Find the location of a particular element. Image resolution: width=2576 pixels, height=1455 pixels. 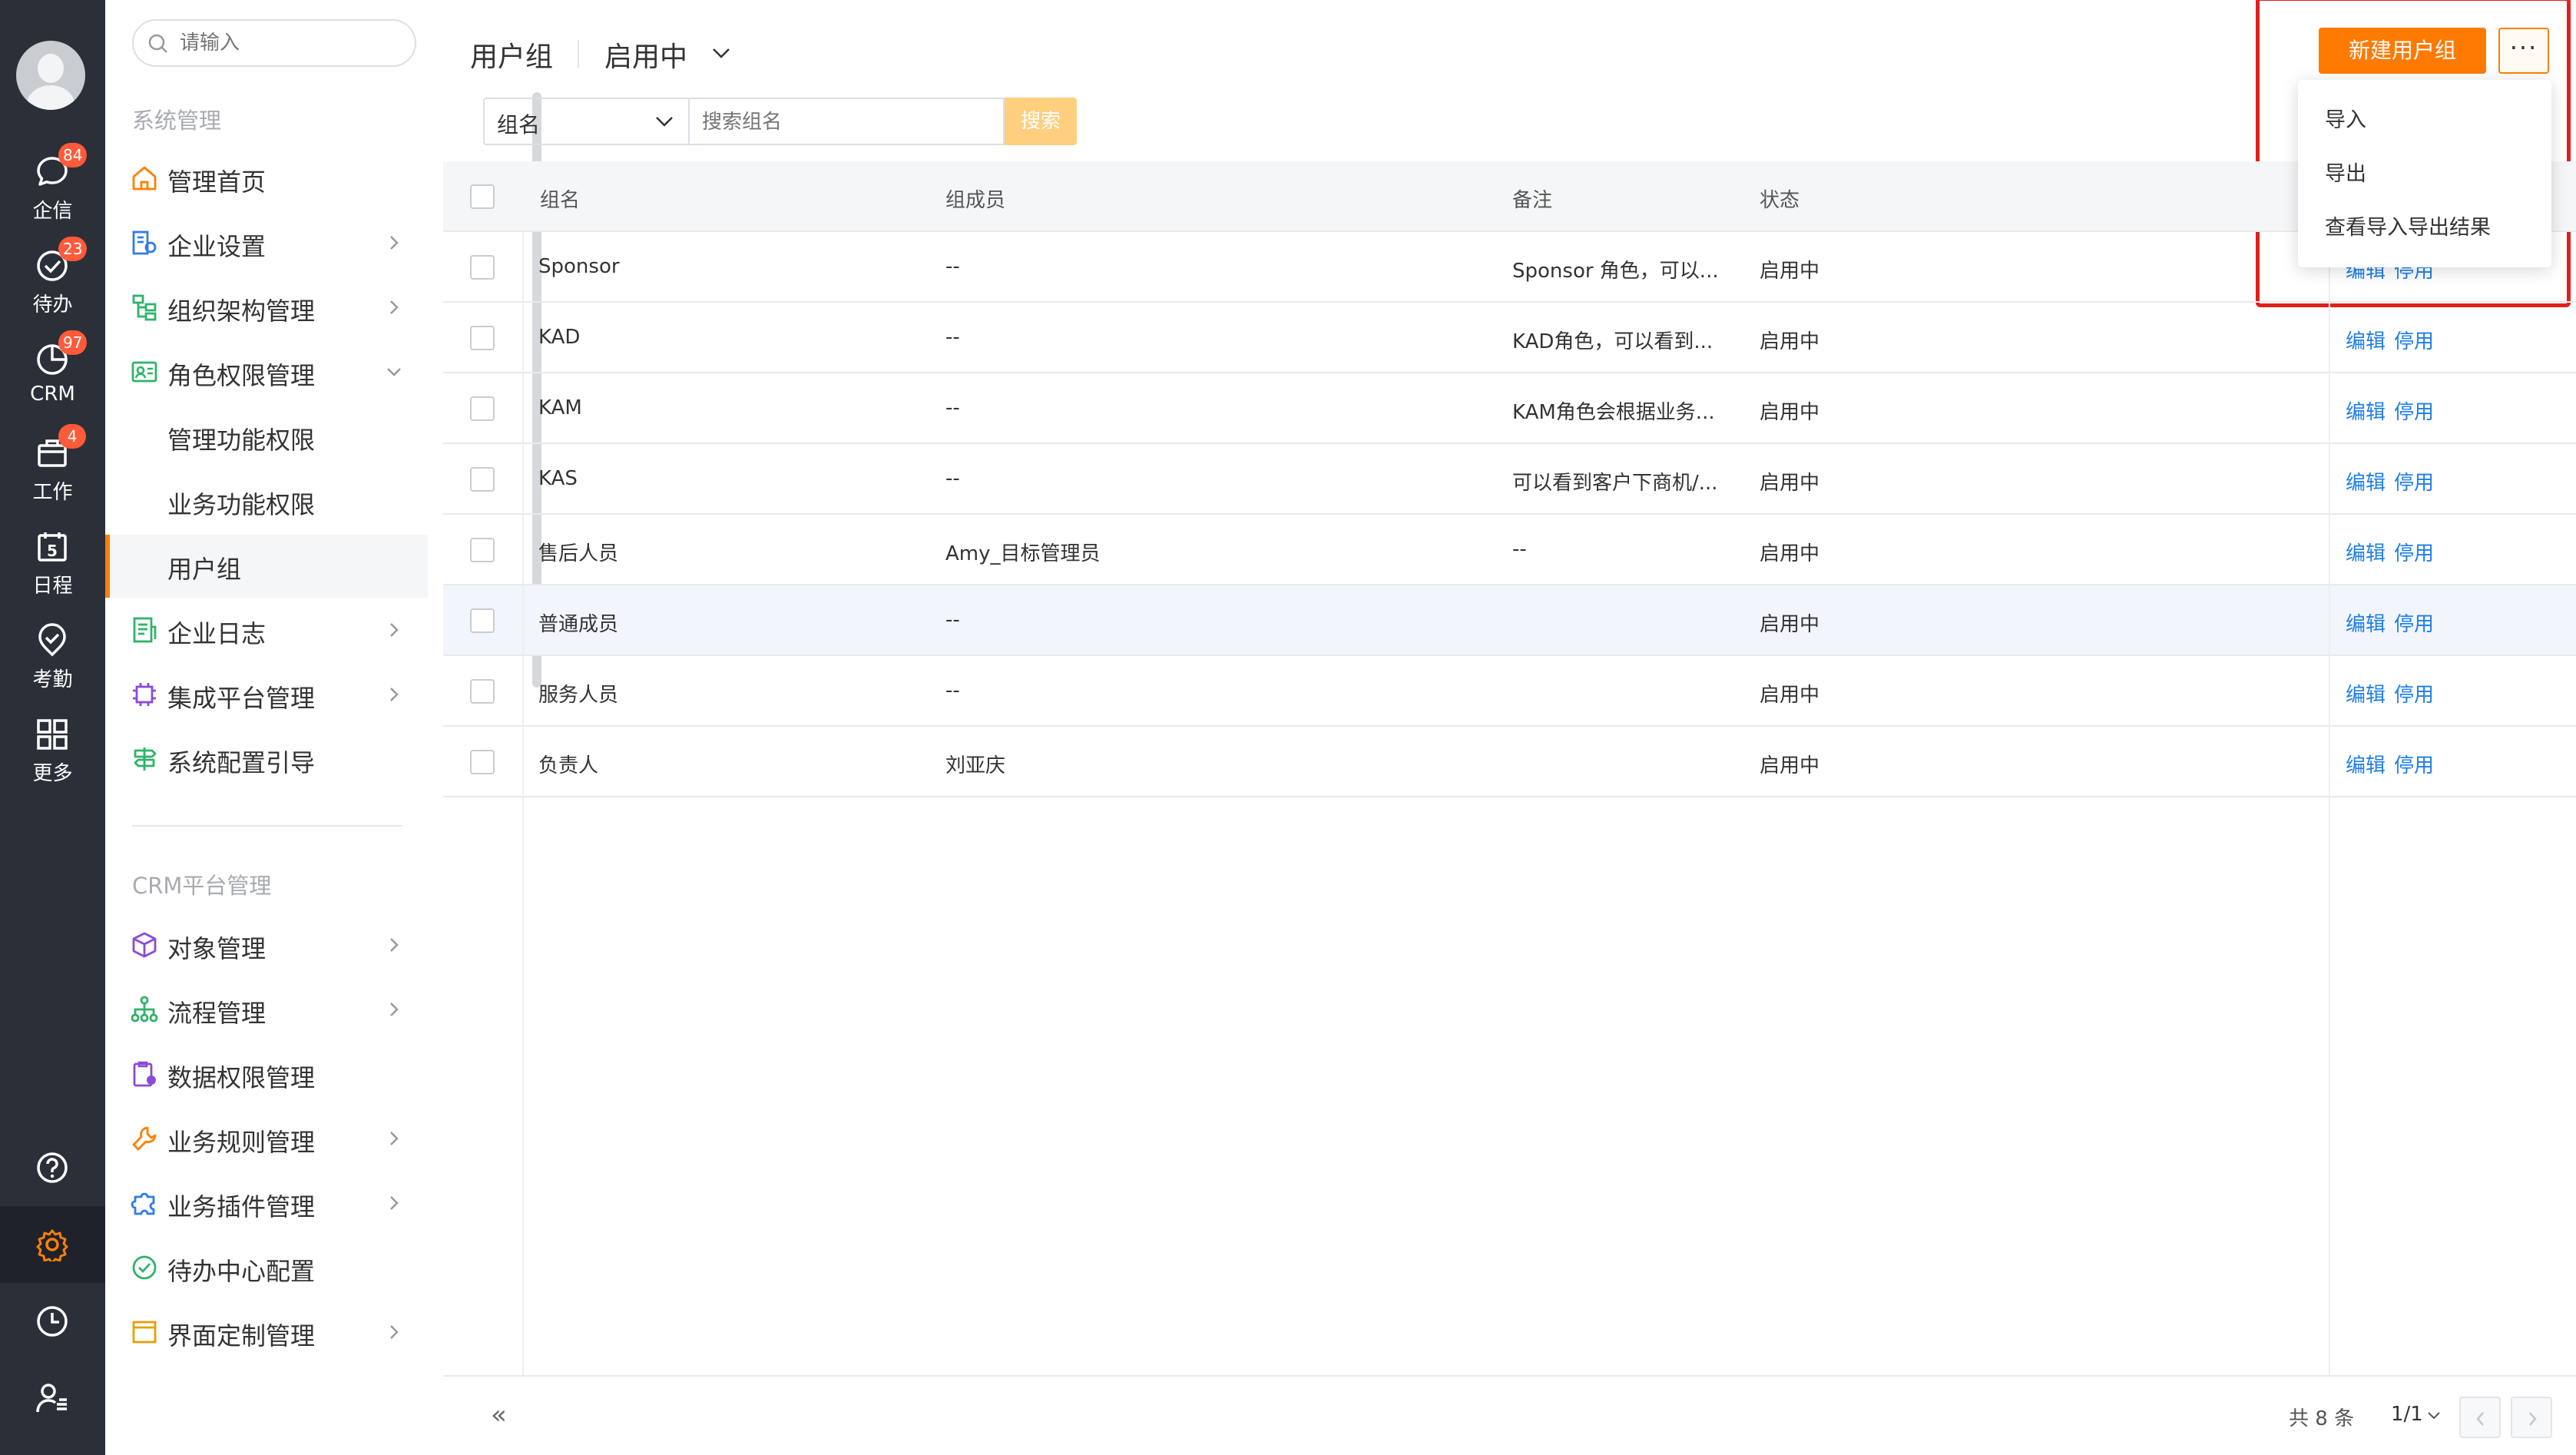

column-header-name: 组名 is located at coordinates (560, 198).